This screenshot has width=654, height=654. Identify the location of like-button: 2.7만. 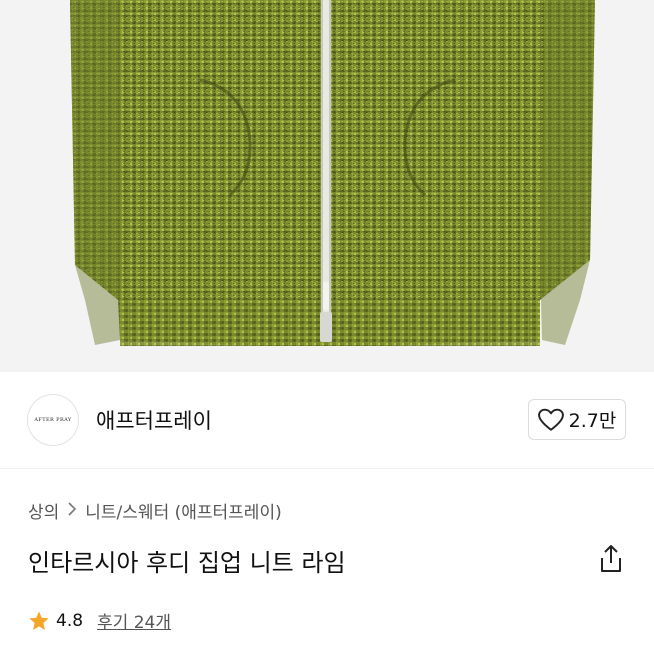
(577, 419).